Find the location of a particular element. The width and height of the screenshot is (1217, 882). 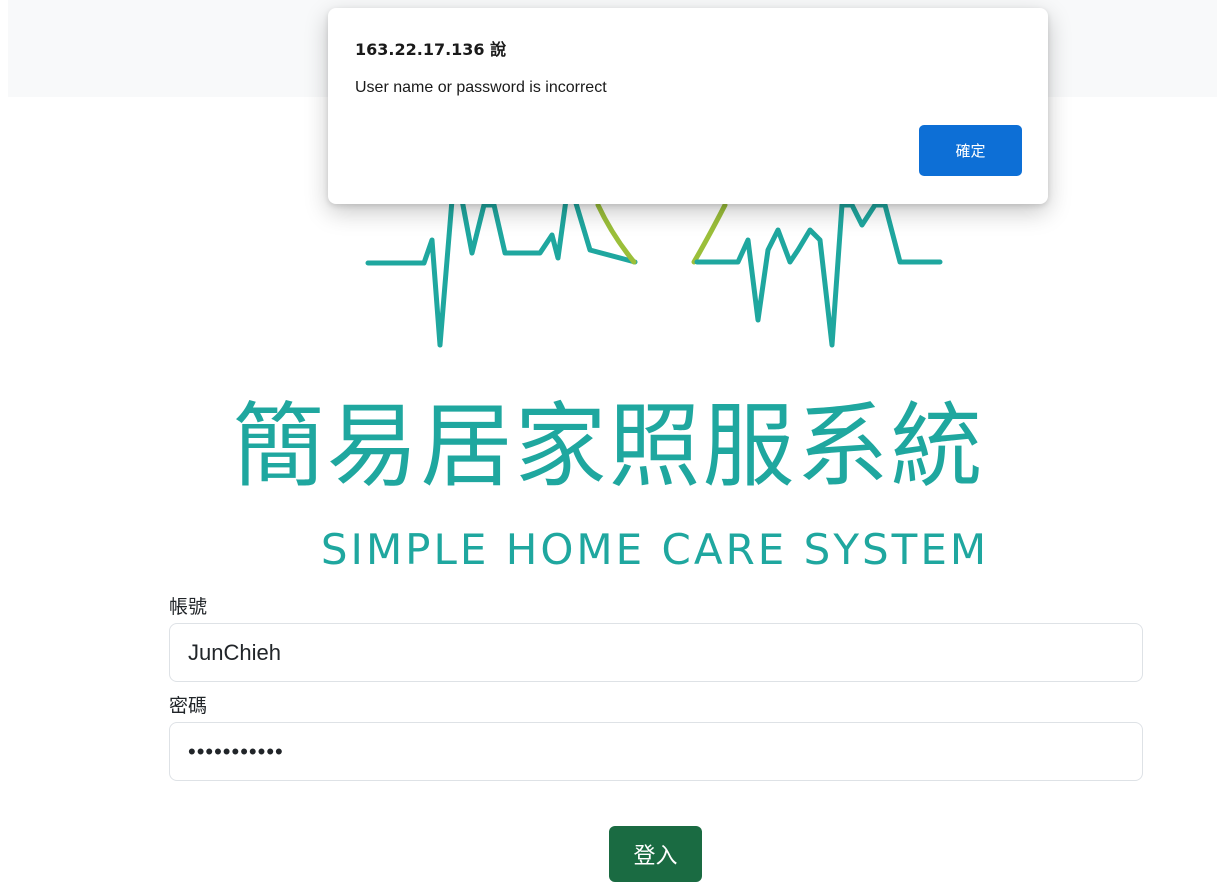

password-label: 密碼 is located at coordinates (188, 706).